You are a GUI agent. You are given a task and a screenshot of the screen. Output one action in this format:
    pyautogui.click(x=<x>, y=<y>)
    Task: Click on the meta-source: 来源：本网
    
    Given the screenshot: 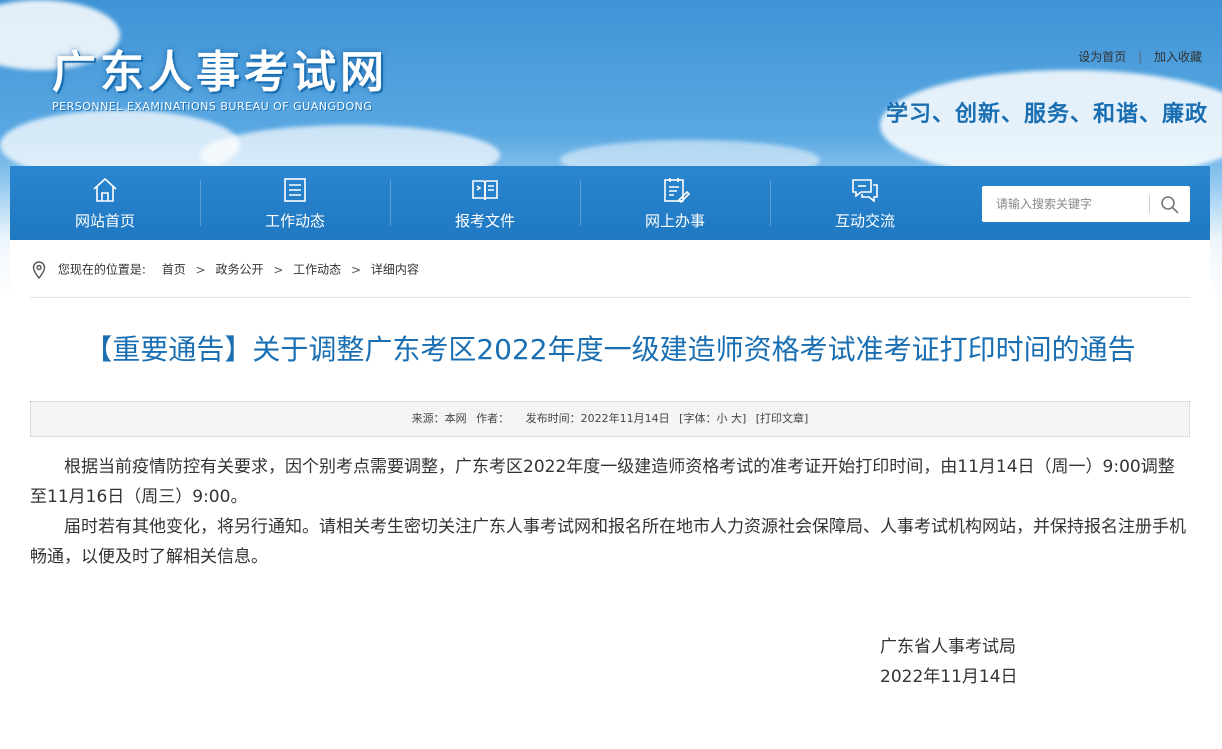 What is the action you would take?
    pyautogui.click(x=439, y=418)
    